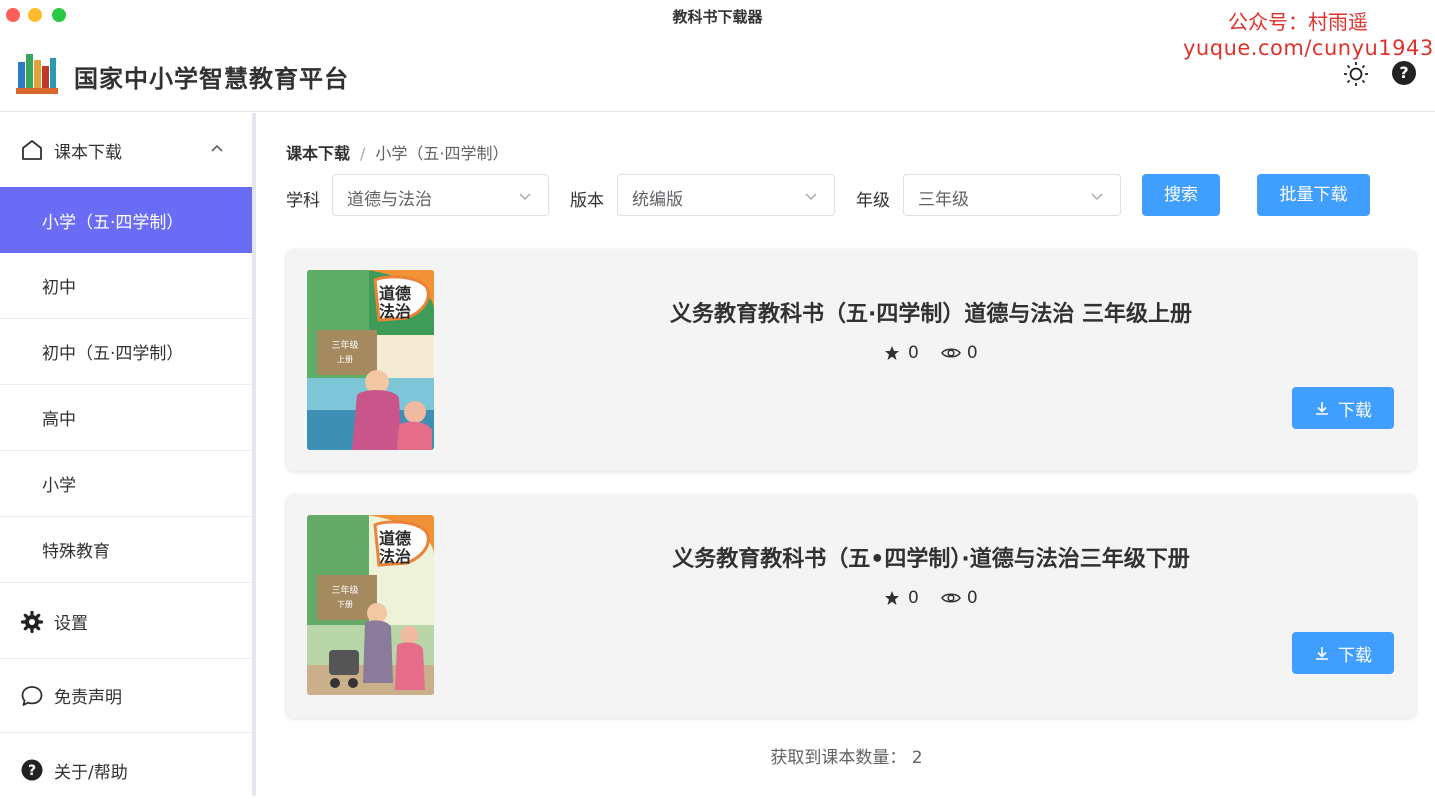 The image size is (1435, 807). I want to click on textbook-count: 获取到课本数量： 2, so click(846, 758).